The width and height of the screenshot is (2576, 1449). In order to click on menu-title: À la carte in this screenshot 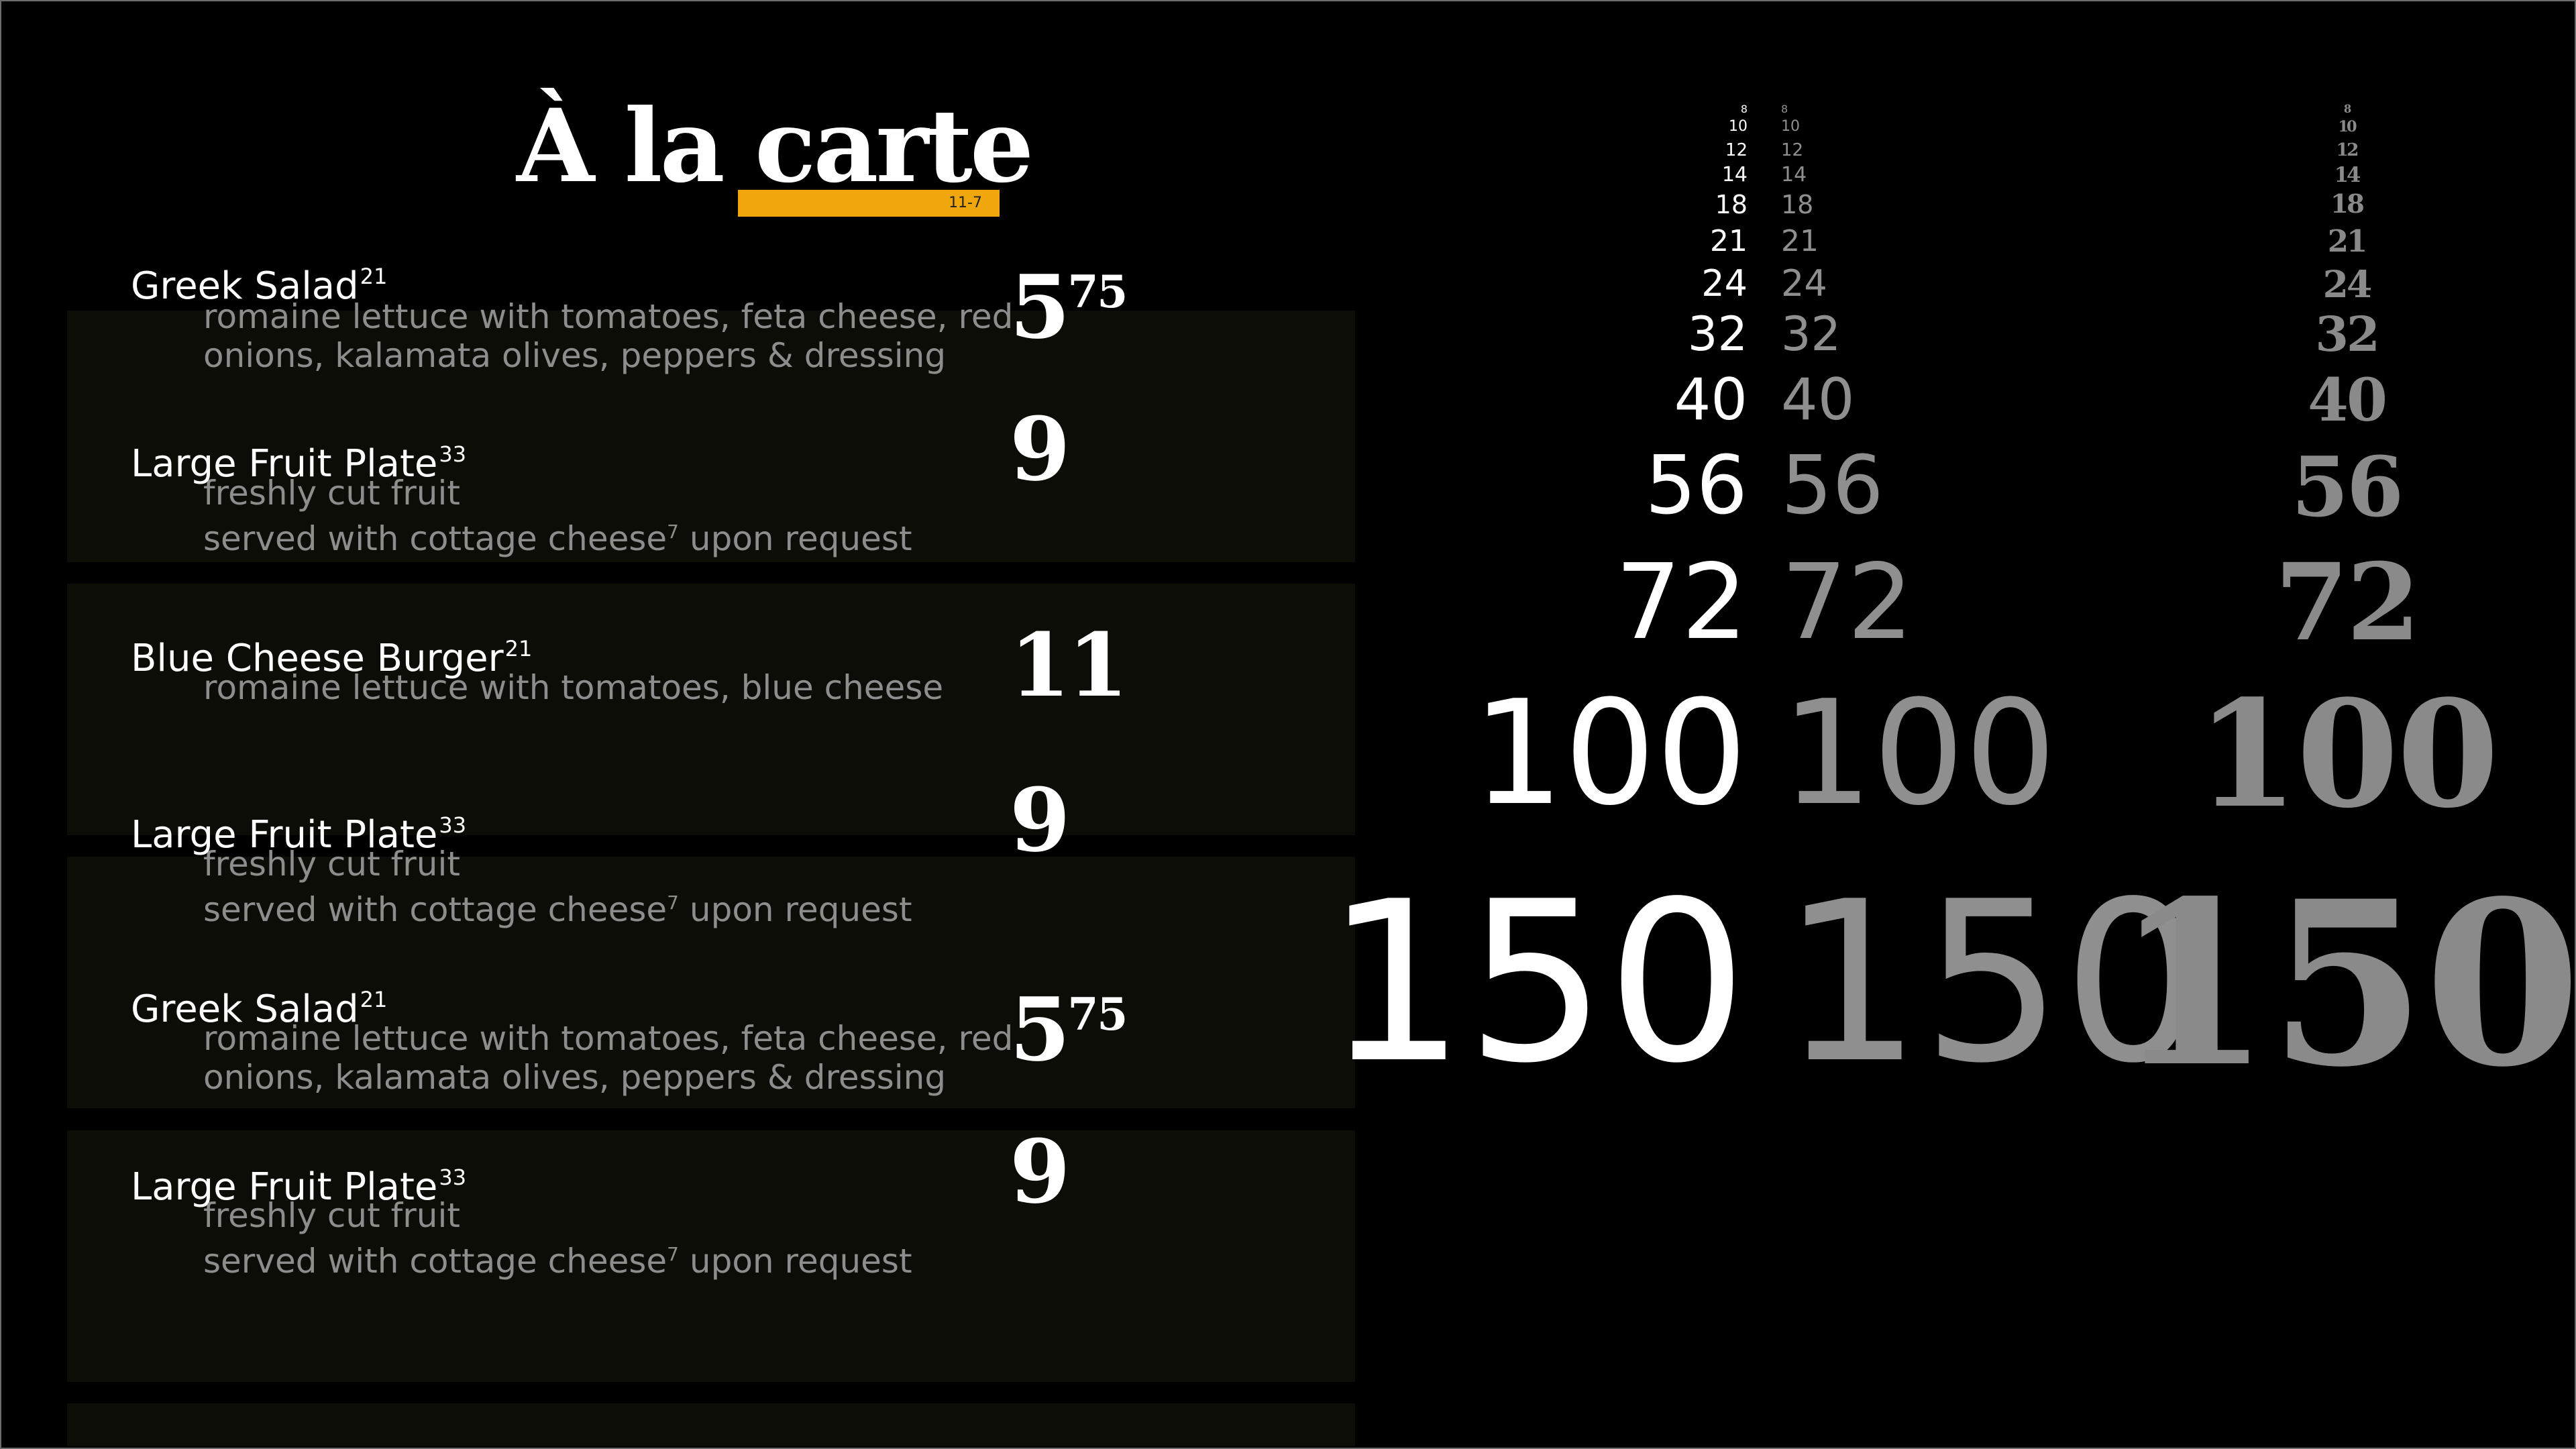, I will do `click(775, 146)`.